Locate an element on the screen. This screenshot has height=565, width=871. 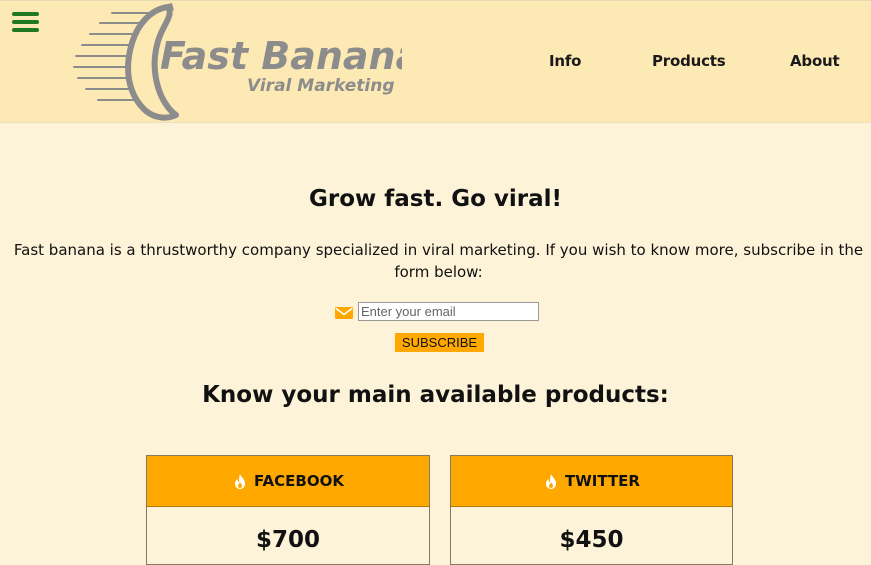
product-card-header: FACEBOOK is located at coordinates (288, 481).